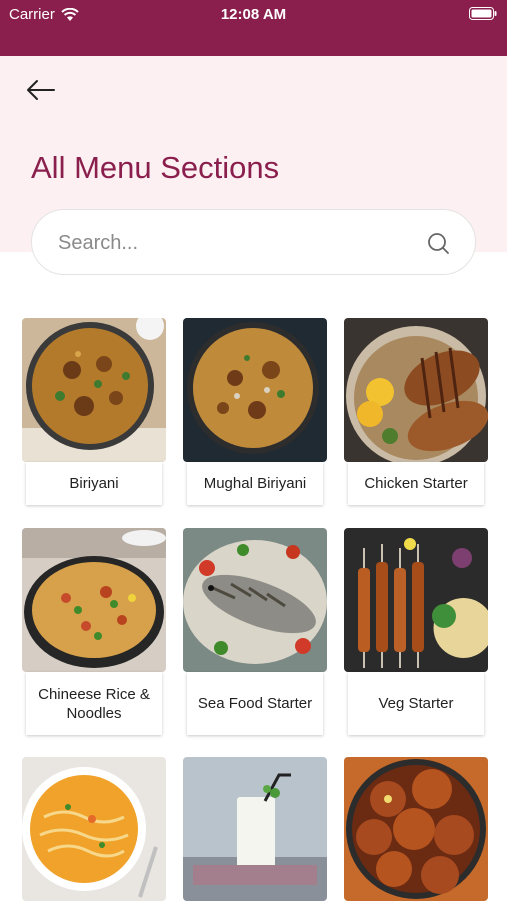  I want to click on gulab-jamun-image, so click(416, 829).